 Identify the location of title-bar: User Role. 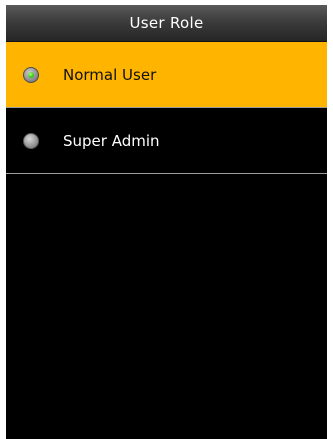
(166, 23).